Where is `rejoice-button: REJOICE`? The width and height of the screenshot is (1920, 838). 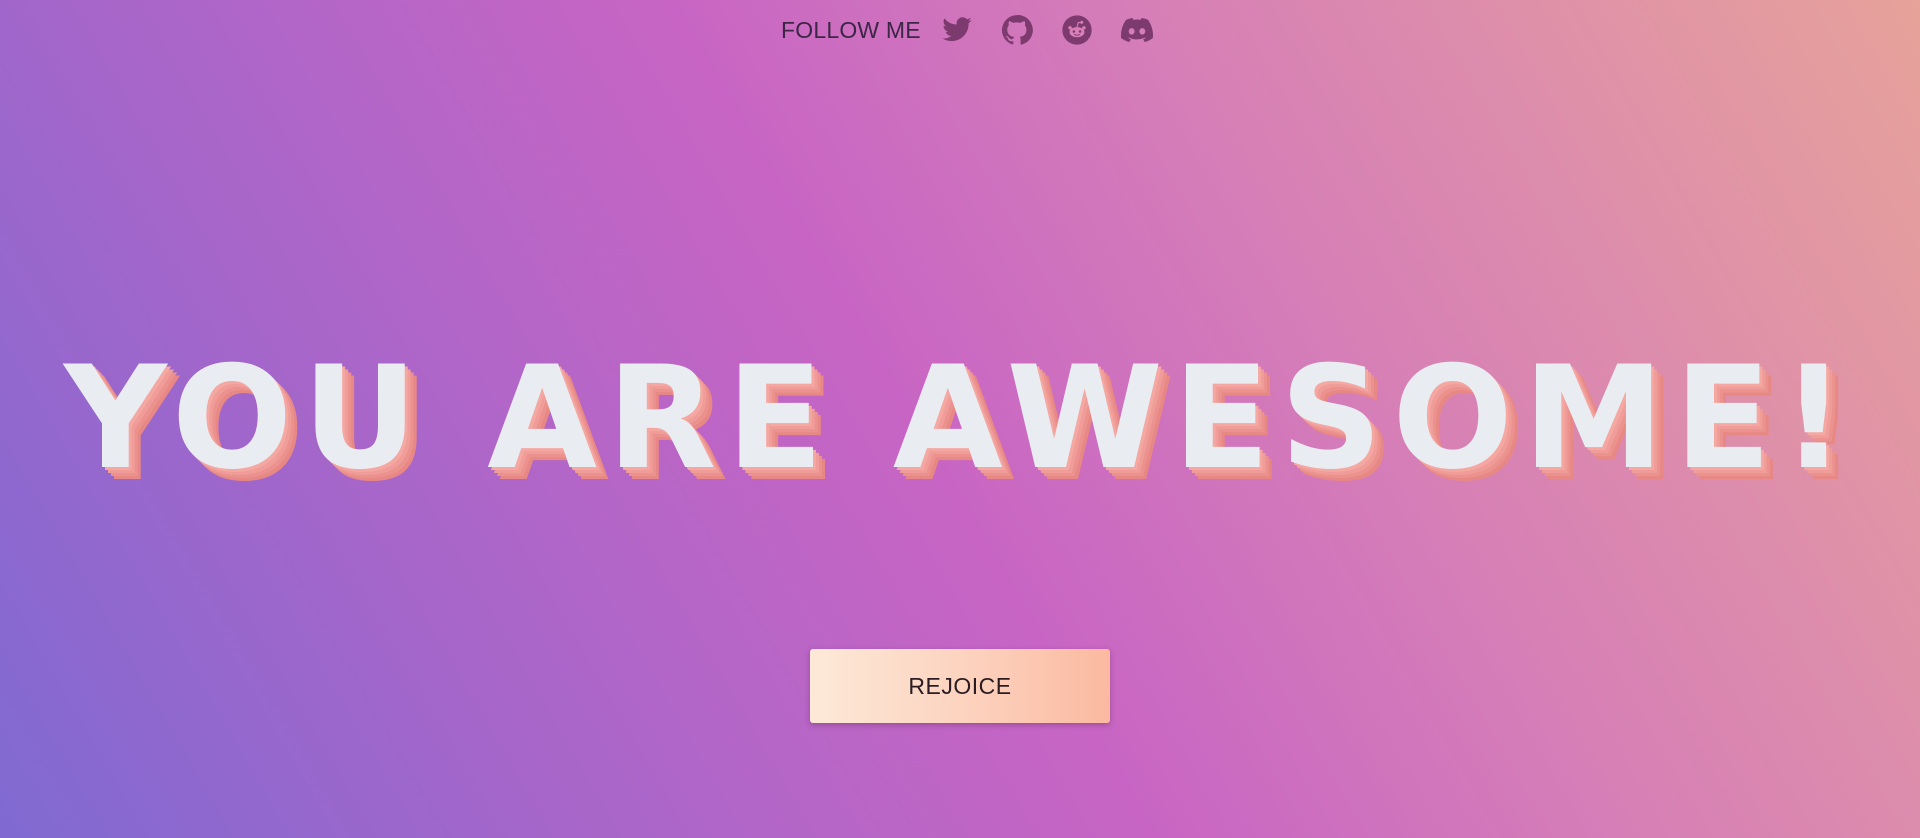 rejoice-button: REJOICE is located at coordinates (960, 686).